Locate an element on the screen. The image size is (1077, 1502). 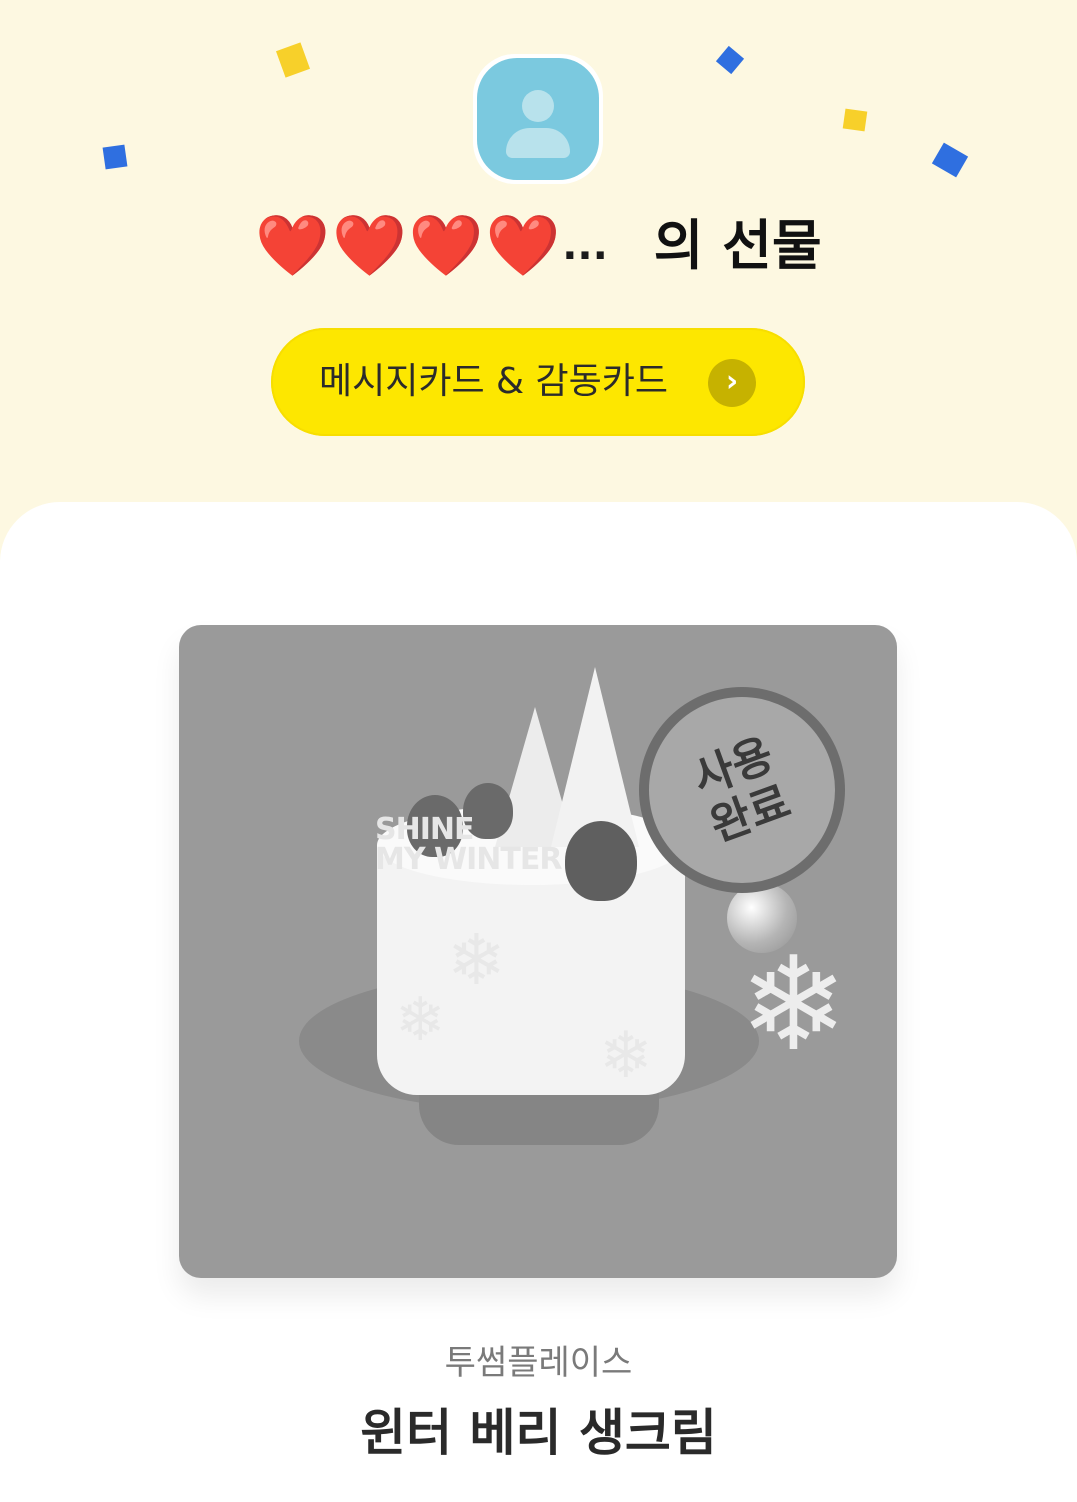
gift-suffix: 의 선물 is located at coordinates (737, 245).